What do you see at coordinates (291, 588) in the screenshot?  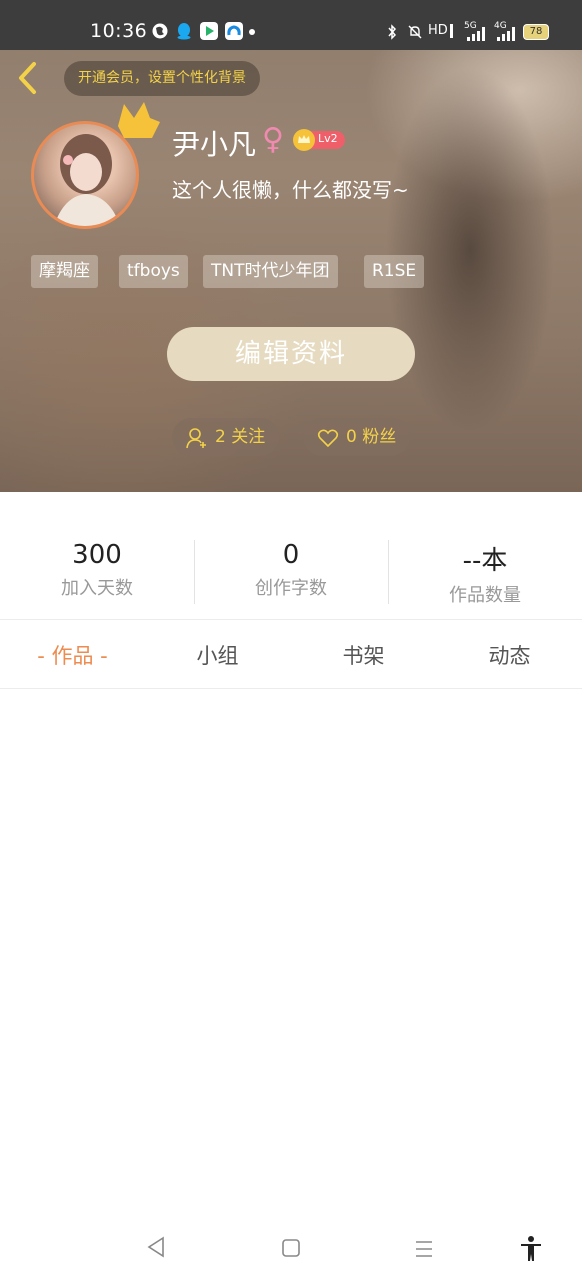 I see `stat-label: 创作字数` at bounding box center [291, 588].